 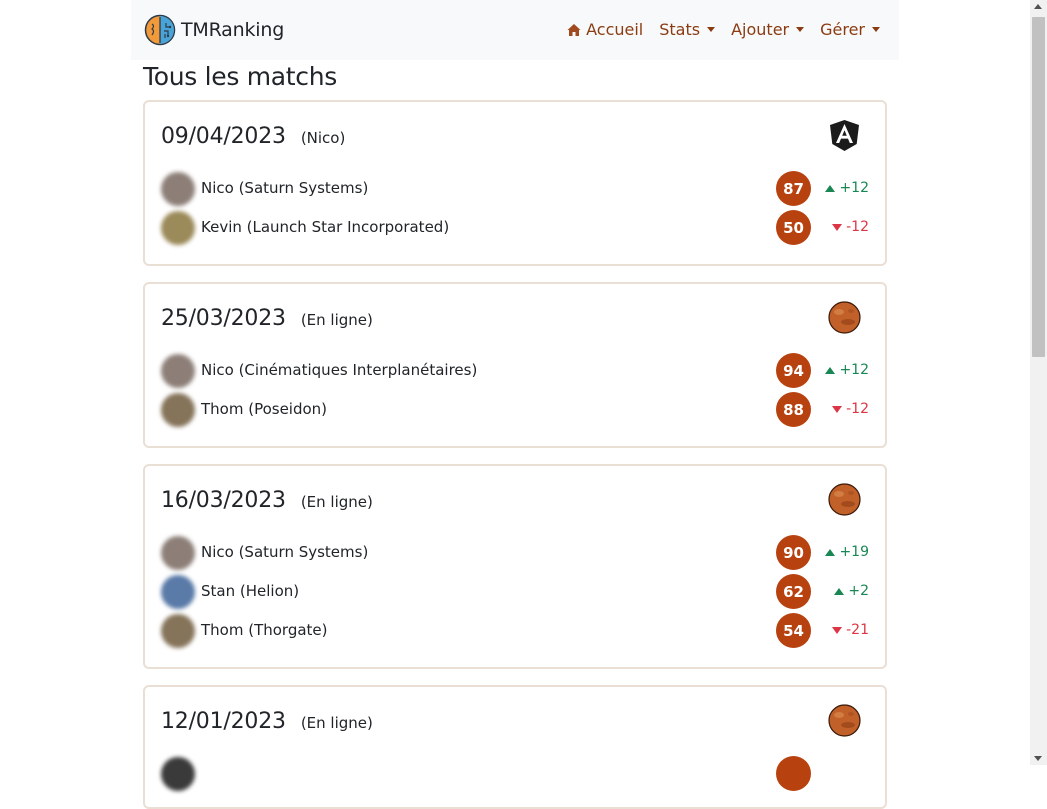 I want to click on match-date: 12/01/2023, so click(x=223, y=721).